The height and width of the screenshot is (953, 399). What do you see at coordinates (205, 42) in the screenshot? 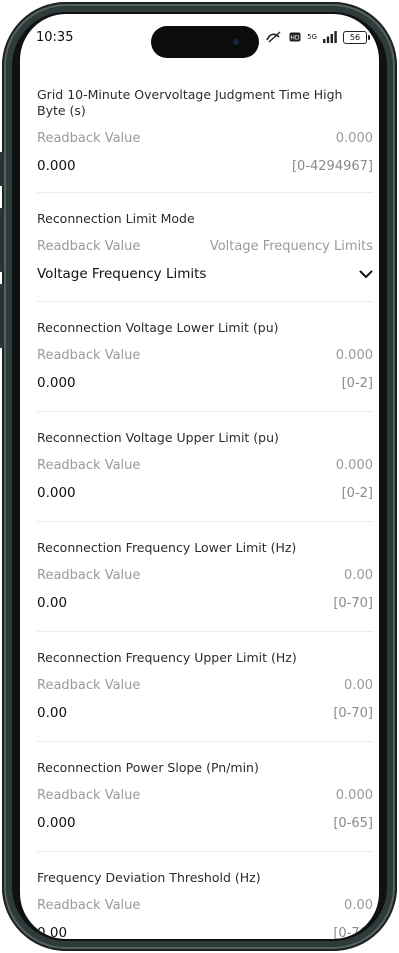
I see `dynamic-island` at bounding box center [205, 42].